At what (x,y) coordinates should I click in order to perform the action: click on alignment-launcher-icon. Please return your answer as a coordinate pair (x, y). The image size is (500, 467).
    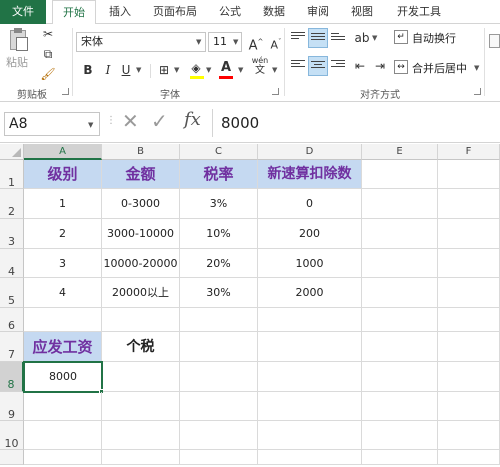
    Looking at the image, I should click on (477, 91).